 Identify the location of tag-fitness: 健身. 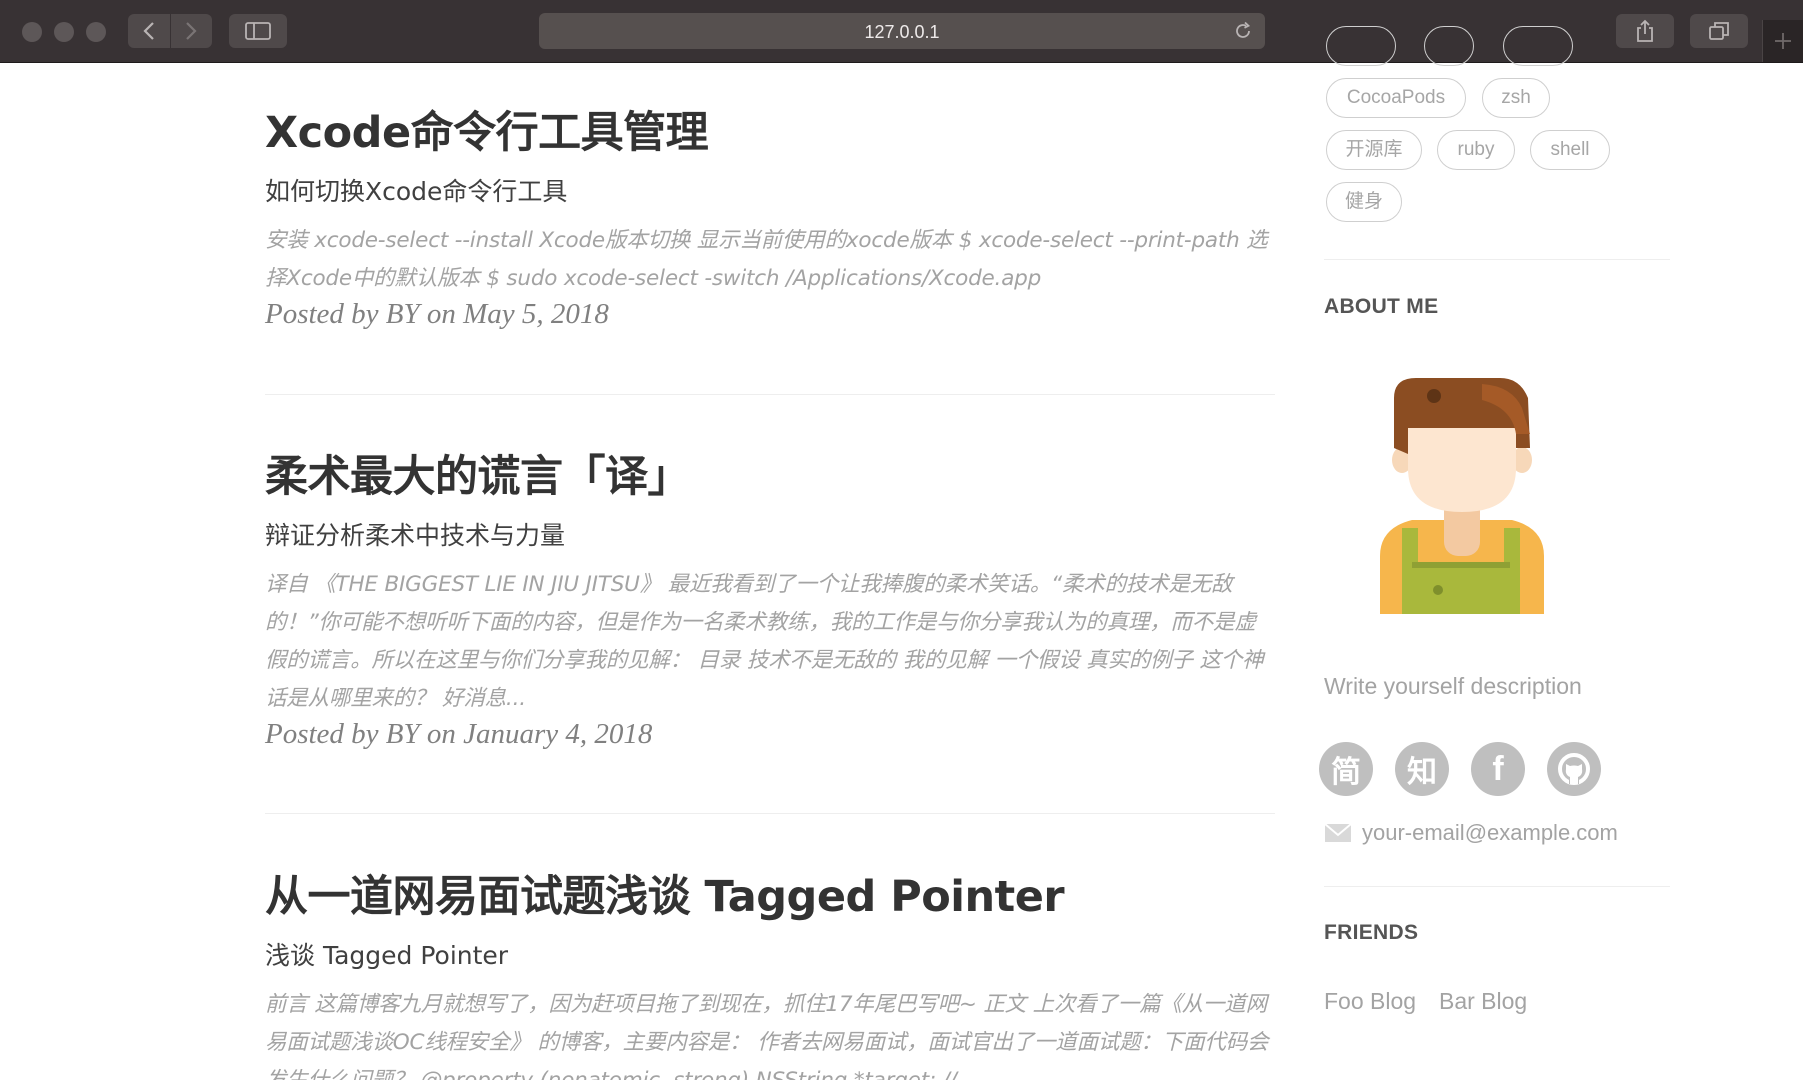
(1364, 202).